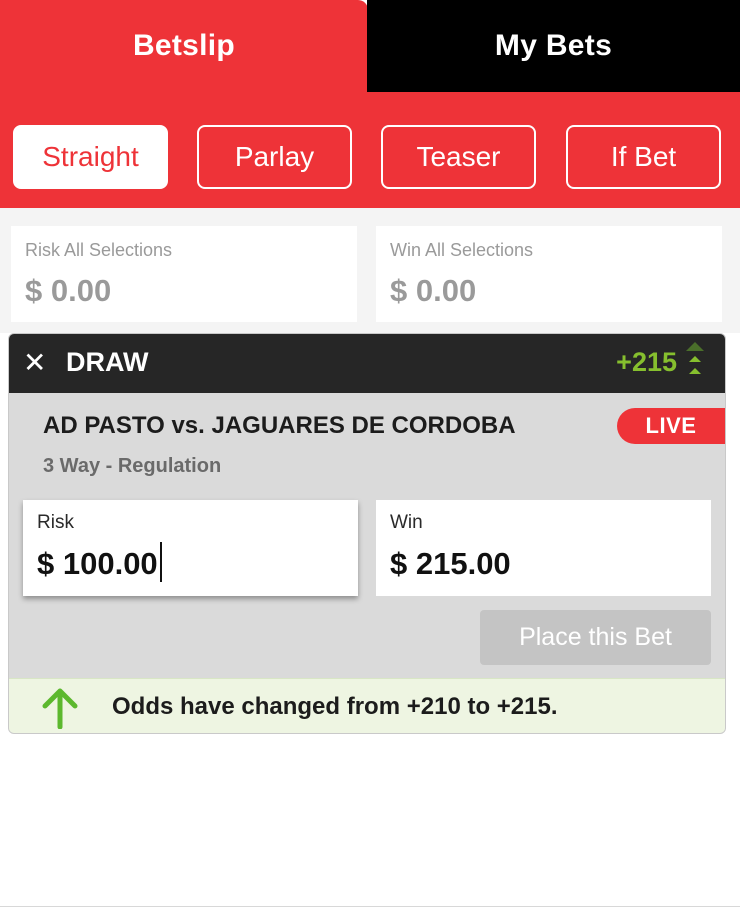  Describe the element at coordinates (450, 563) in the screenshot. I see `win-value: $ 215.00` at that location.